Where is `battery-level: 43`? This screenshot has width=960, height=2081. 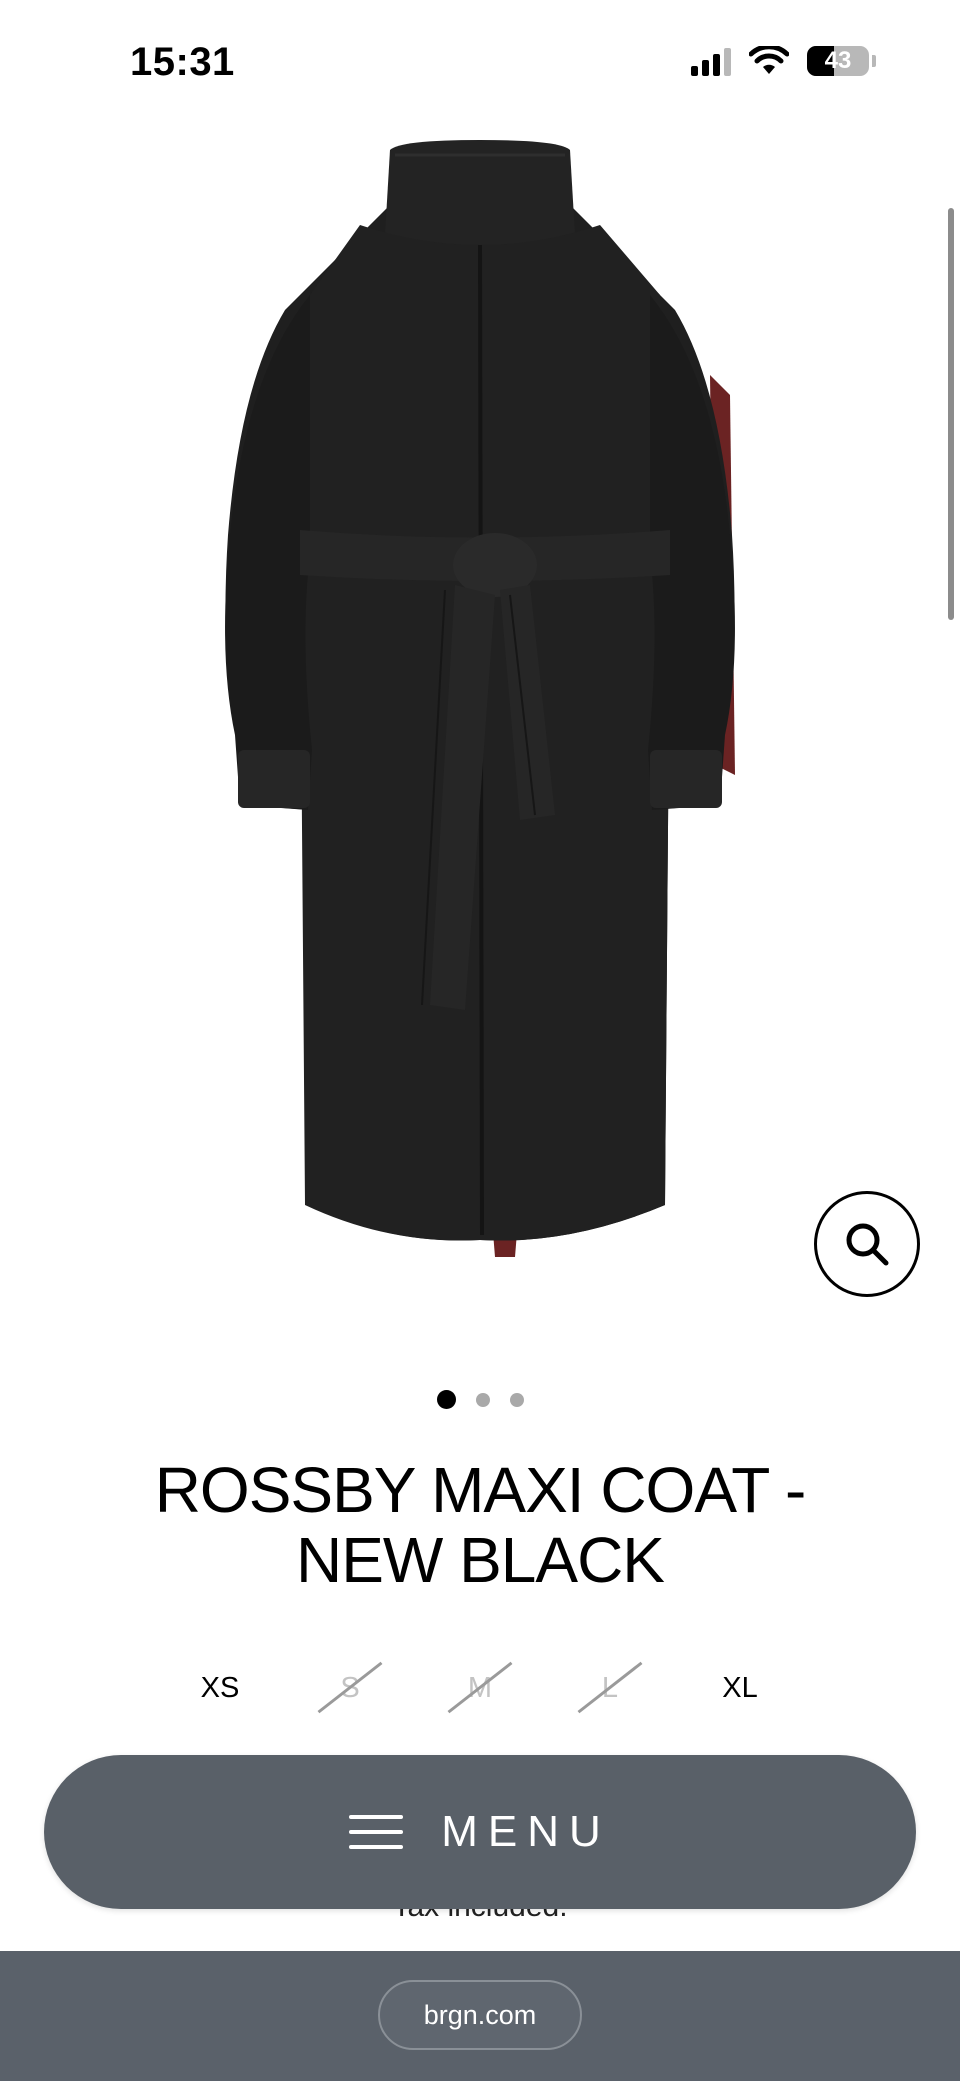
battery-level: 43 is located at coordinates (838, 60).